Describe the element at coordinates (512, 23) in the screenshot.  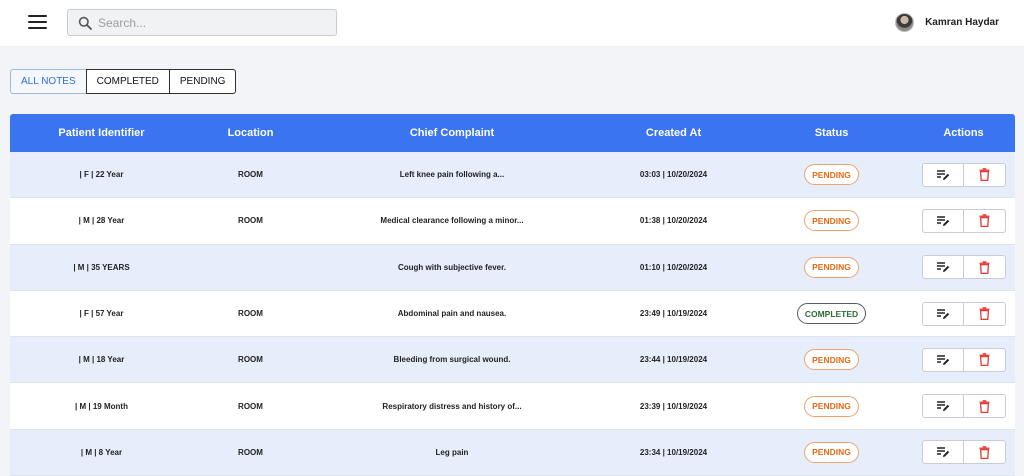
I see `top-bar: Kamran Haydar` at that location.